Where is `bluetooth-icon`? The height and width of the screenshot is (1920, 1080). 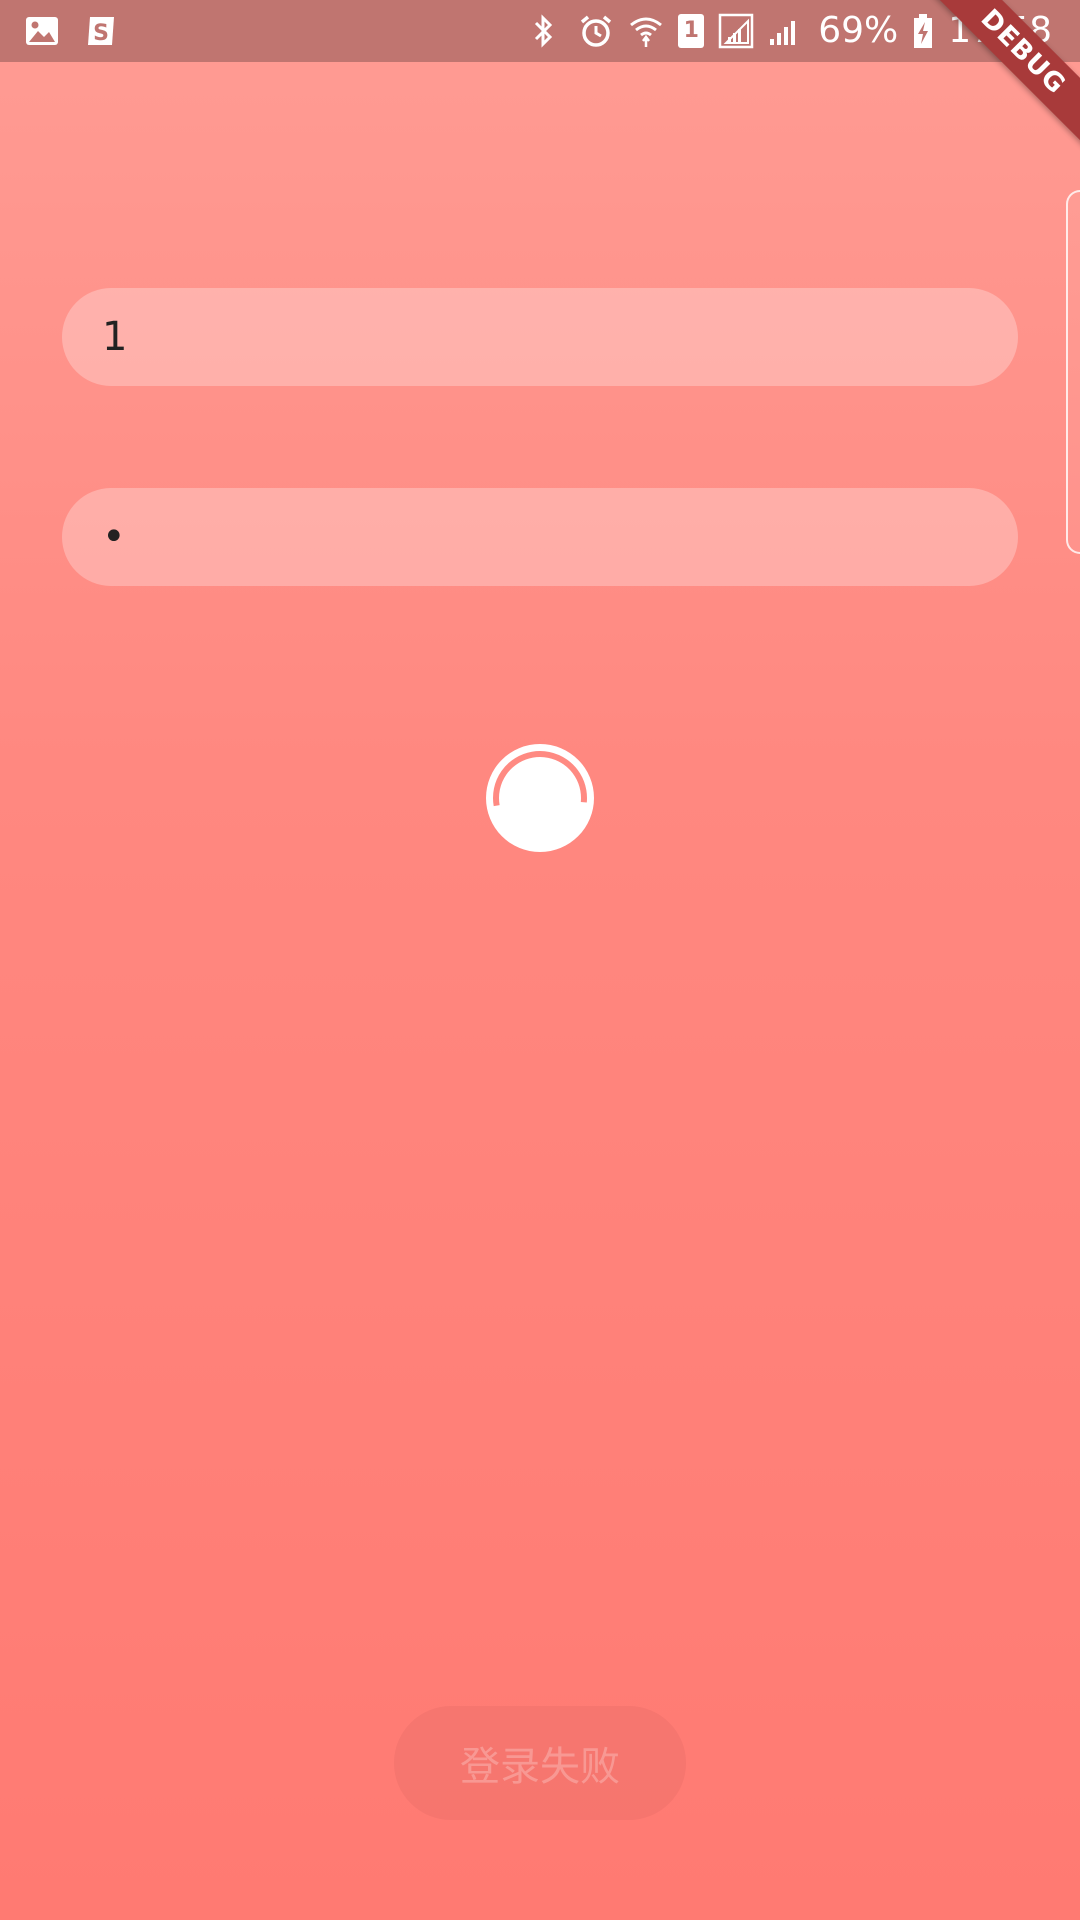 bluetooth-icon is located at coordinates (546, 31).